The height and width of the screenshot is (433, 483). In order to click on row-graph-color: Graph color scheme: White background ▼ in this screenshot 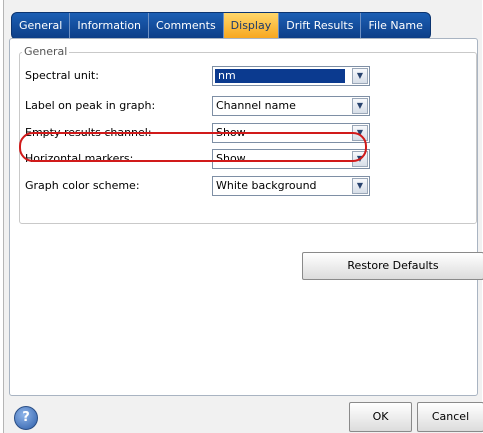, I will do `click(248, 187)`.